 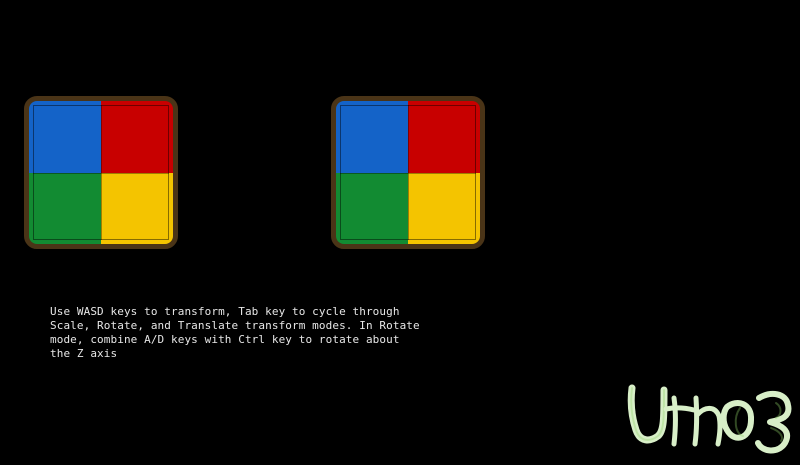 I want to click on left-quad-bottom-right, so click(x=137, y=208).